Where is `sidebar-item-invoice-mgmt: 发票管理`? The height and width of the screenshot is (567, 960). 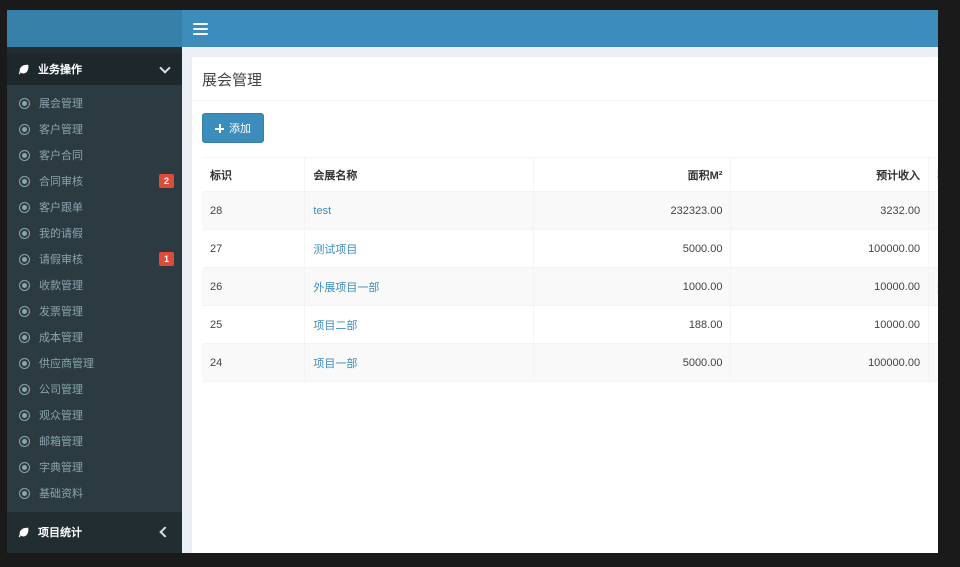 sidebar-item-invoice-mgmt: 发票管理 is located at coordinates (94, 311).